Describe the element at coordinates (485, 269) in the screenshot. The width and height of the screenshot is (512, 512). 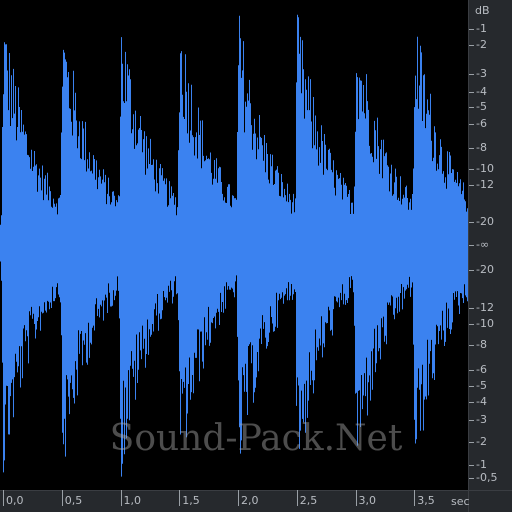
I see `db-label-lower-0: -20` at that location.